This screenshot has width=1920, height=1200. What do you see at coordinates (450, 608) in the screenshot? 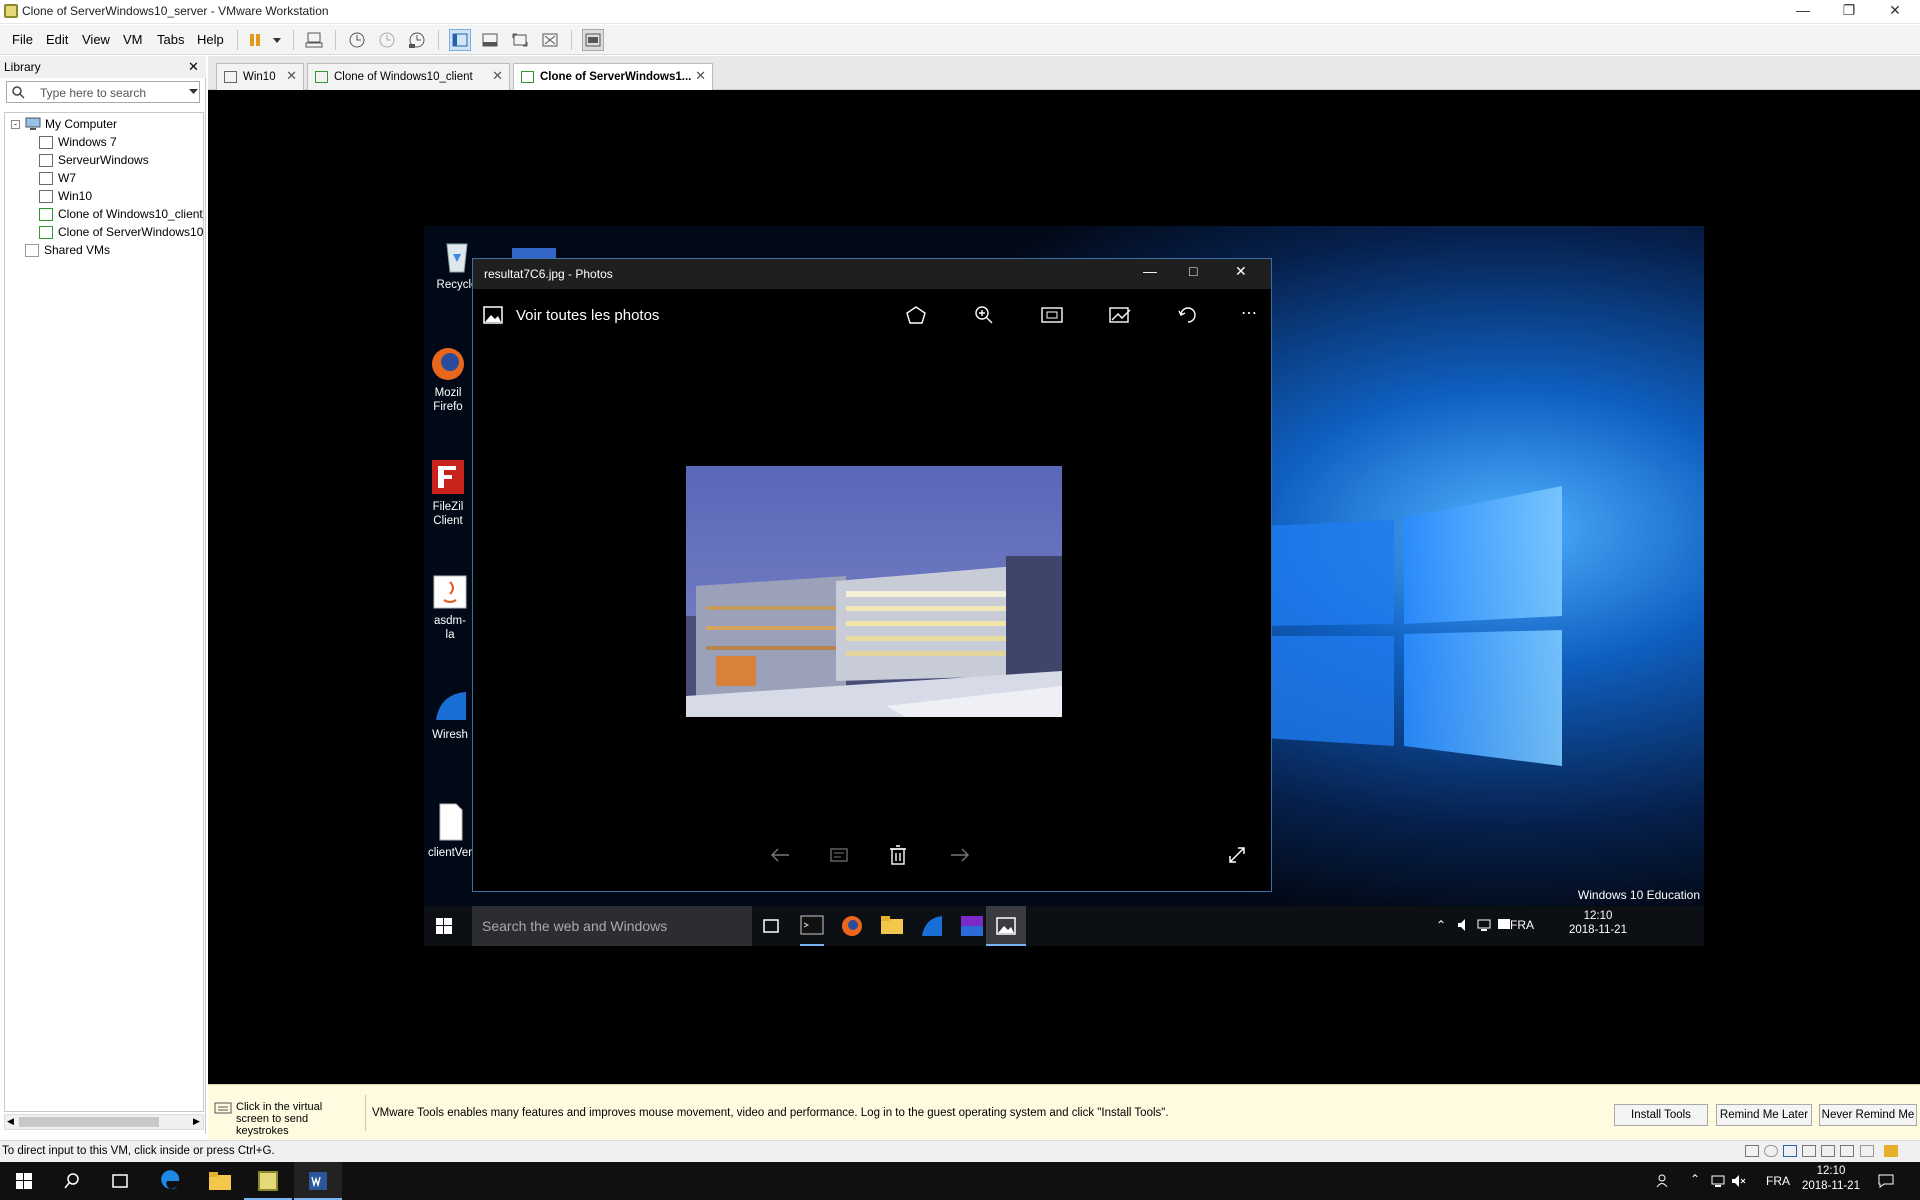
I see `asdm-desktop-icon: asdm-la` at bounding box center [450, 608].